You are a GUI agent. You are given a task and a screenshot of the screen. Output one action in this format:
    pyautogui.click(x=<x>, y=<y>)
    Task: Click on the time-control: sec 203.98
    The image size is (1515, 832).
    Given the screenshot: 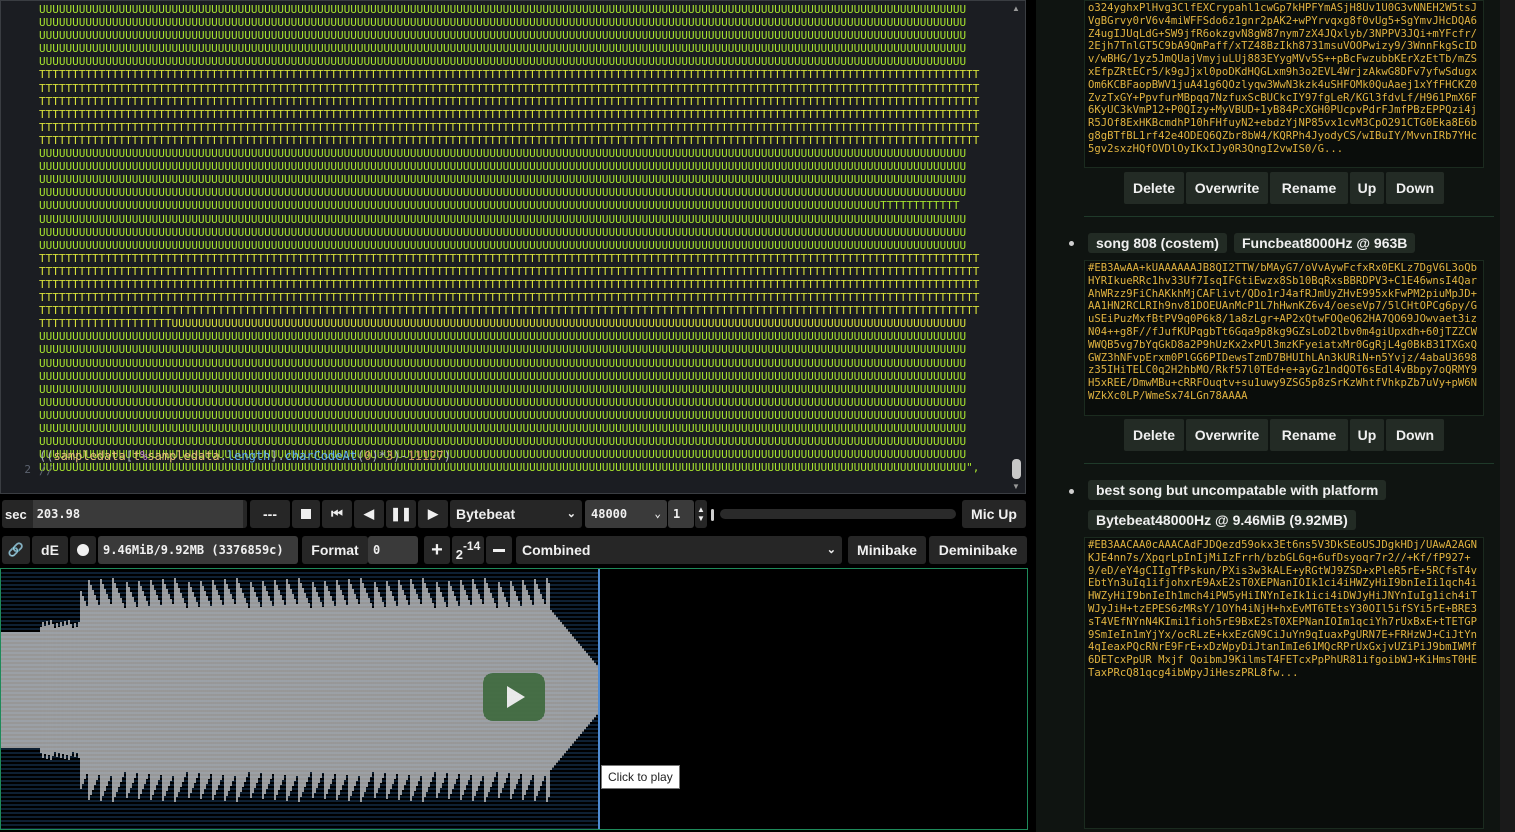 What is the action you would take?
    pyautogui.click(x=124, y=514)
    